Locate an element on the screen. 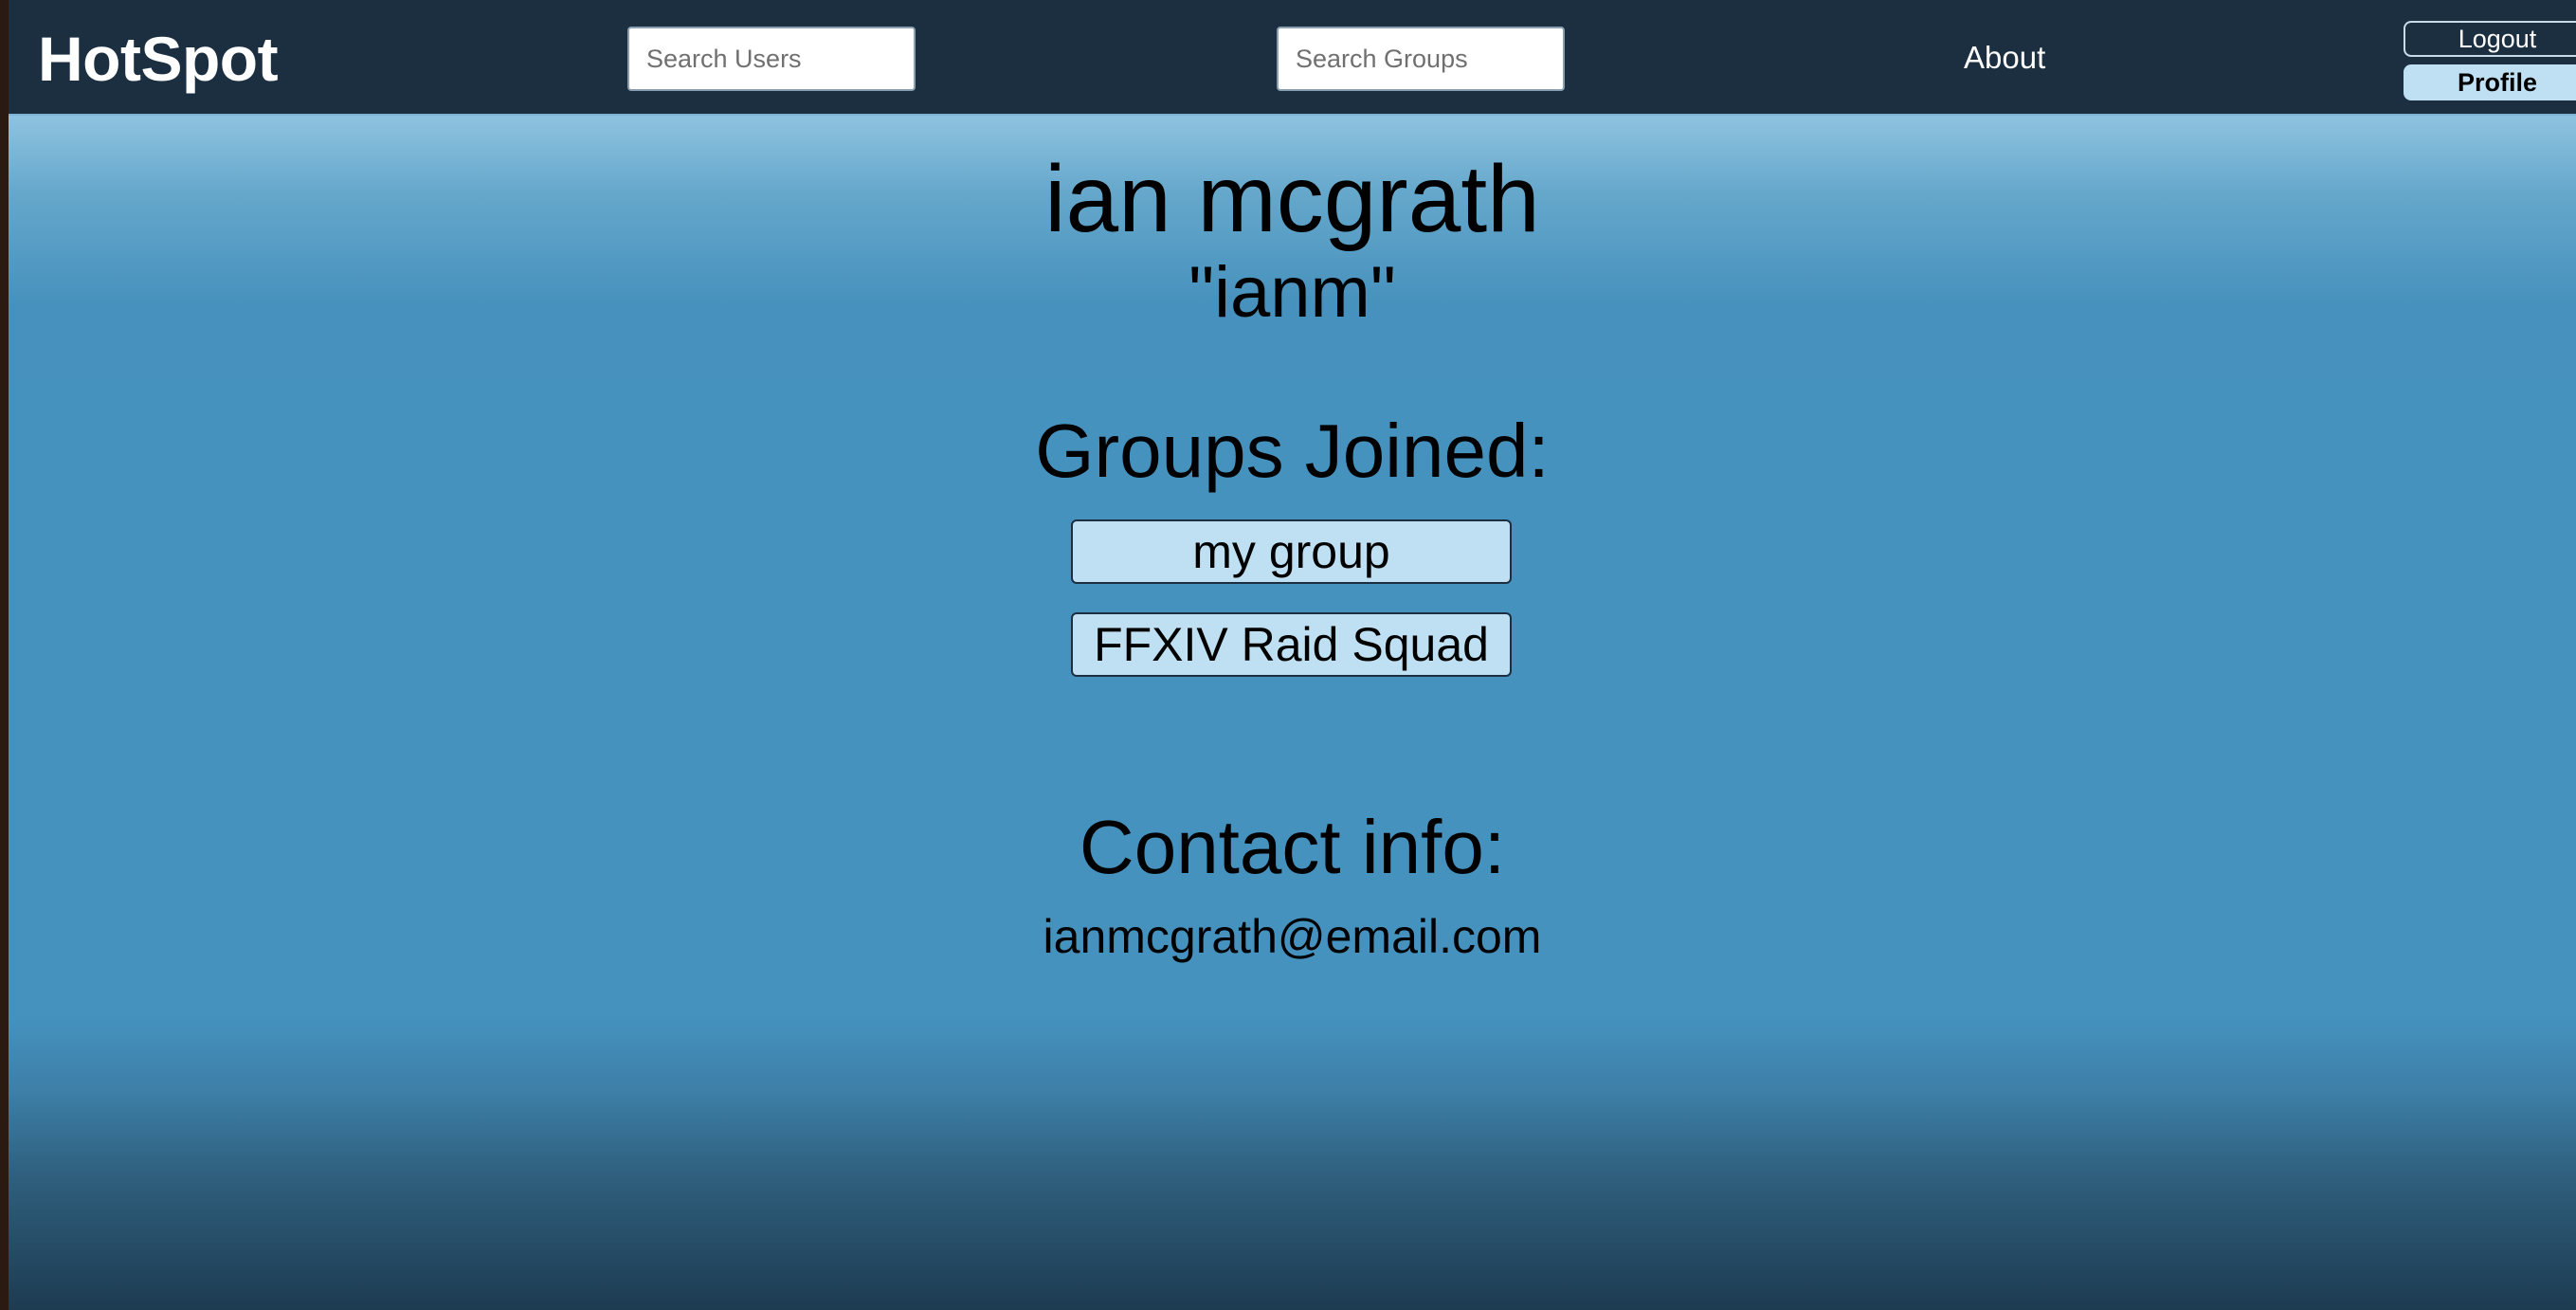 This screenshot has height=1310, width=2576. navbar: HotSpot About Logout Profile is located at coordinates (1292, 58).